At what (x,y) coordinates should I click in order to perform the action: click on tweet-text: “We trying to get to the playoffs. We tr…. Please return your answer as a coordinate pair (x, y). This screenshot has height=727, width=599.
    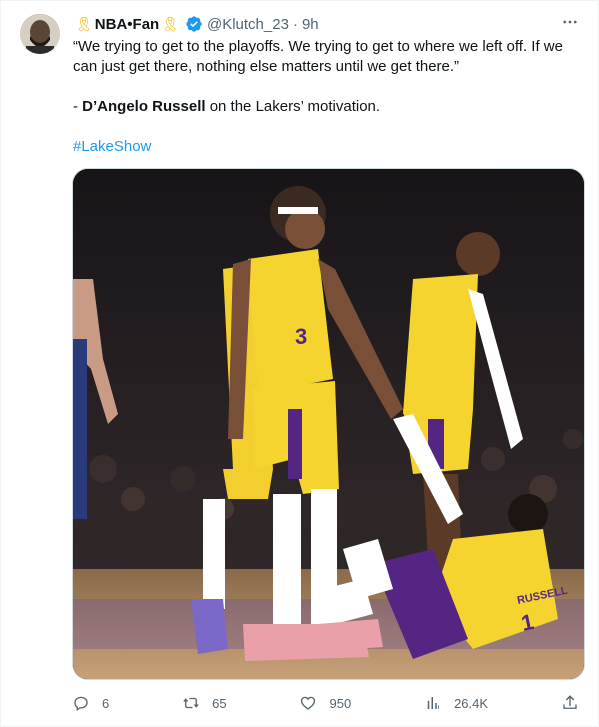
    Looking at the image, I should click on (328, 97).